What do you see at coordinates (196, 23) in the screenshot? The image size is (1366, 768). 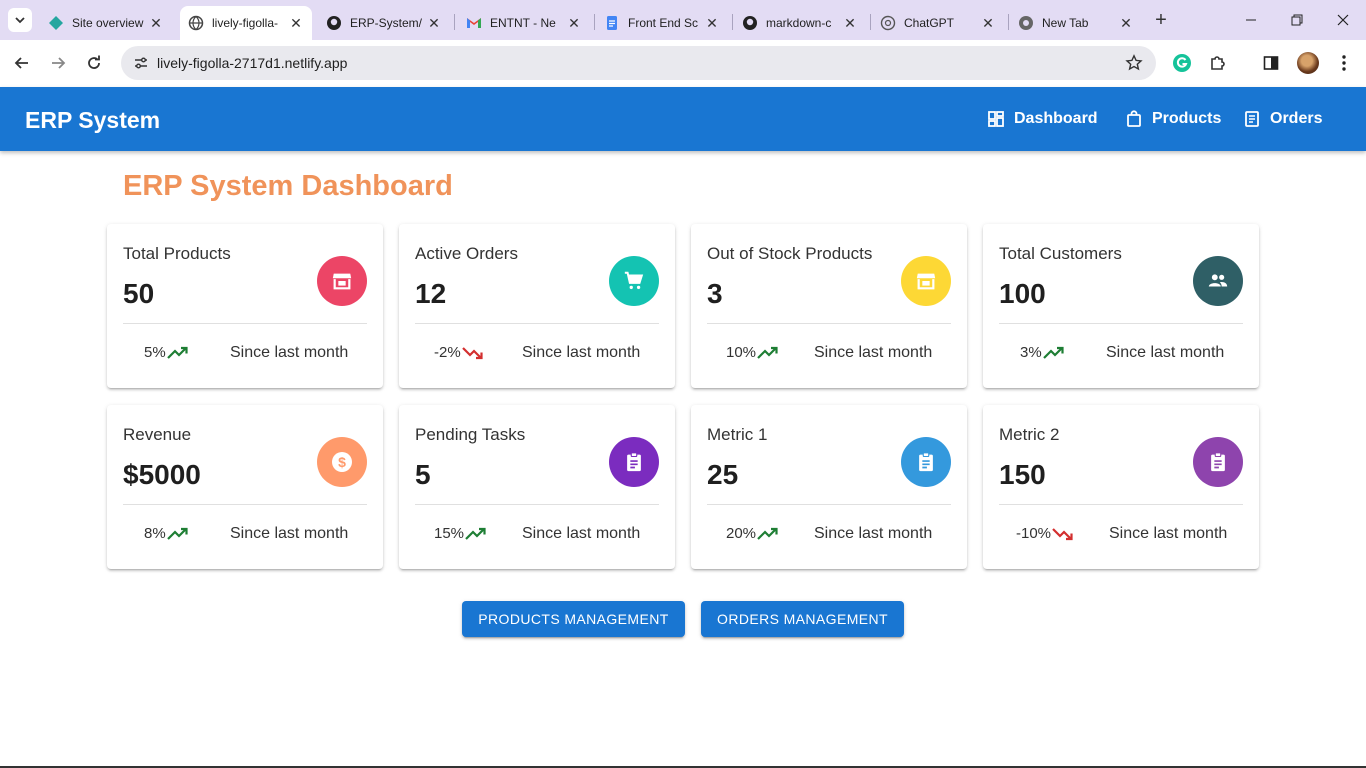 I see `globe-icon` at bounding box center [196, 23].